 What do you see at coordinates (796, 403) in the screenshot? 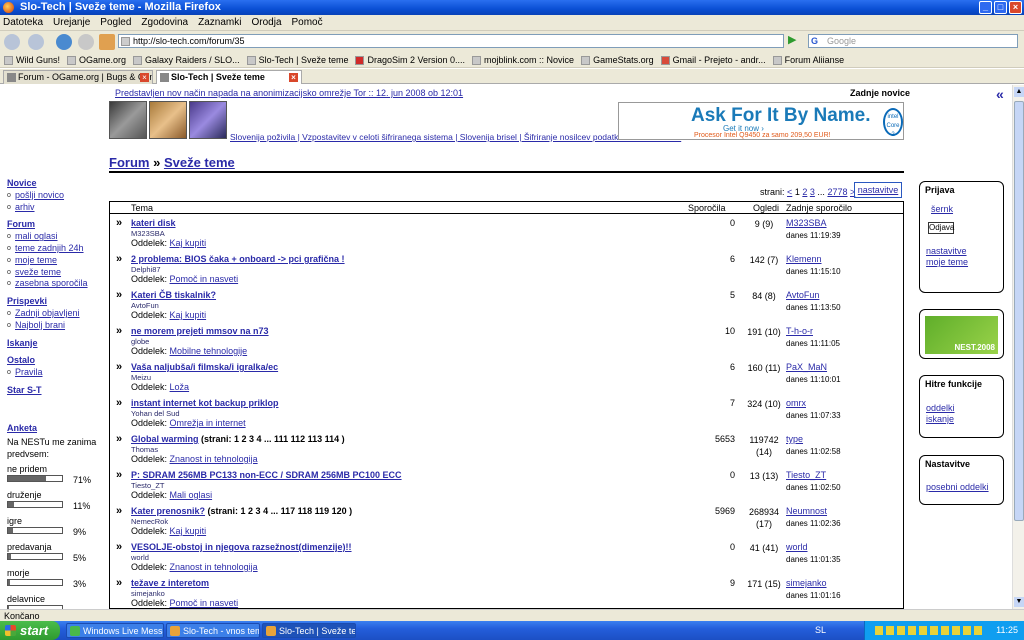
I see `last-post-user: omrx` at bounding box center [796, 403].